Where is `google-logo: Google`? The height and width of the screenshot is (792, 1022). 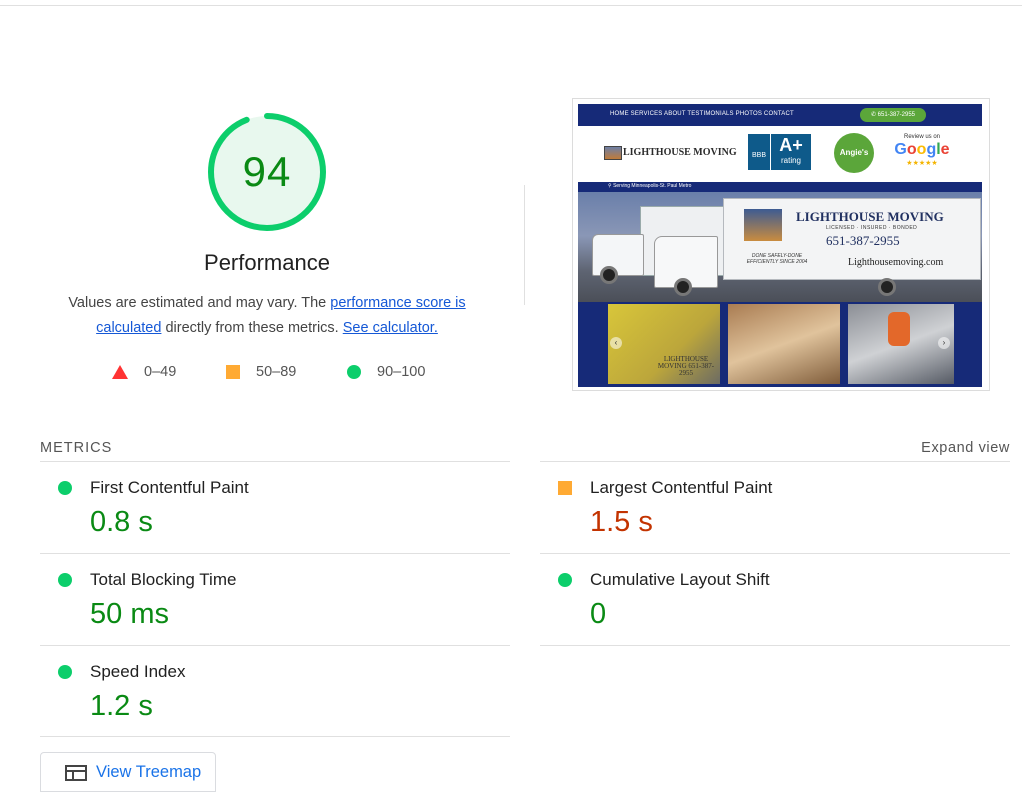
google-logo: Google is located at coordinates (922, 149).